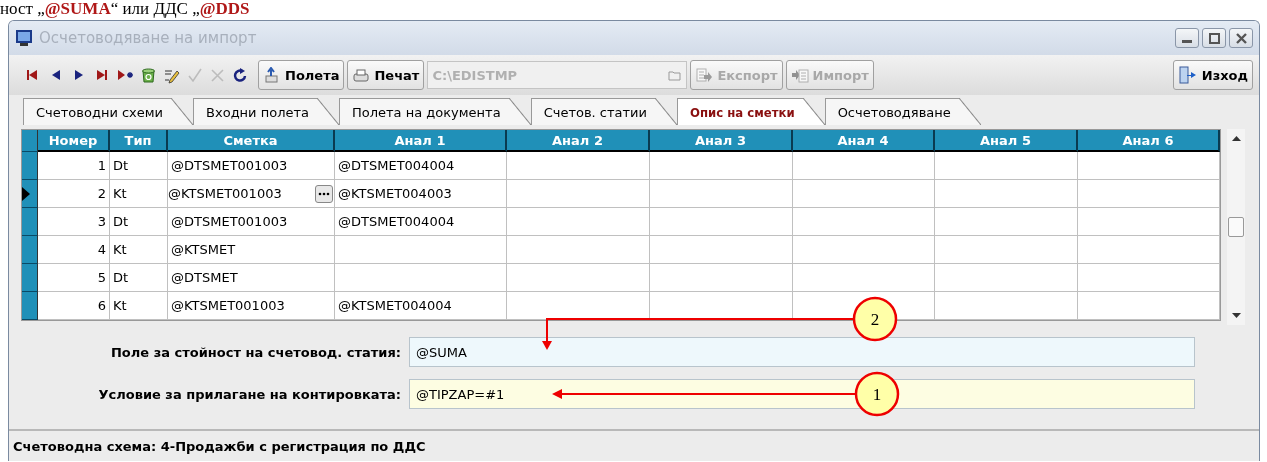 This screenshot has width=1267, height=462. I want to click on tab: Осчетоводяване, so click(902, 111).